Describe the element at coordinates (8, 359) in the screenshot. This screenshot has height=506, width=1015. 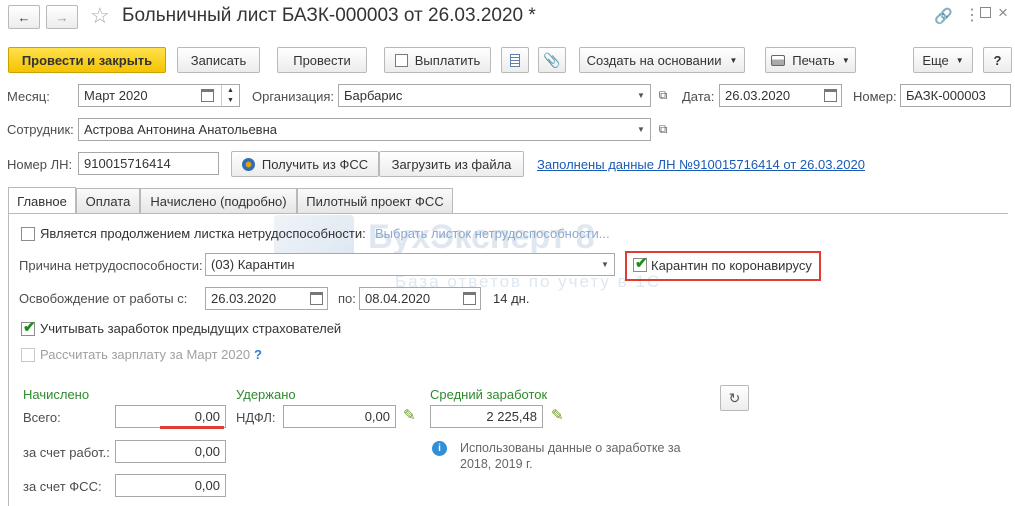
I see `tab-panel-left-border` at that location.